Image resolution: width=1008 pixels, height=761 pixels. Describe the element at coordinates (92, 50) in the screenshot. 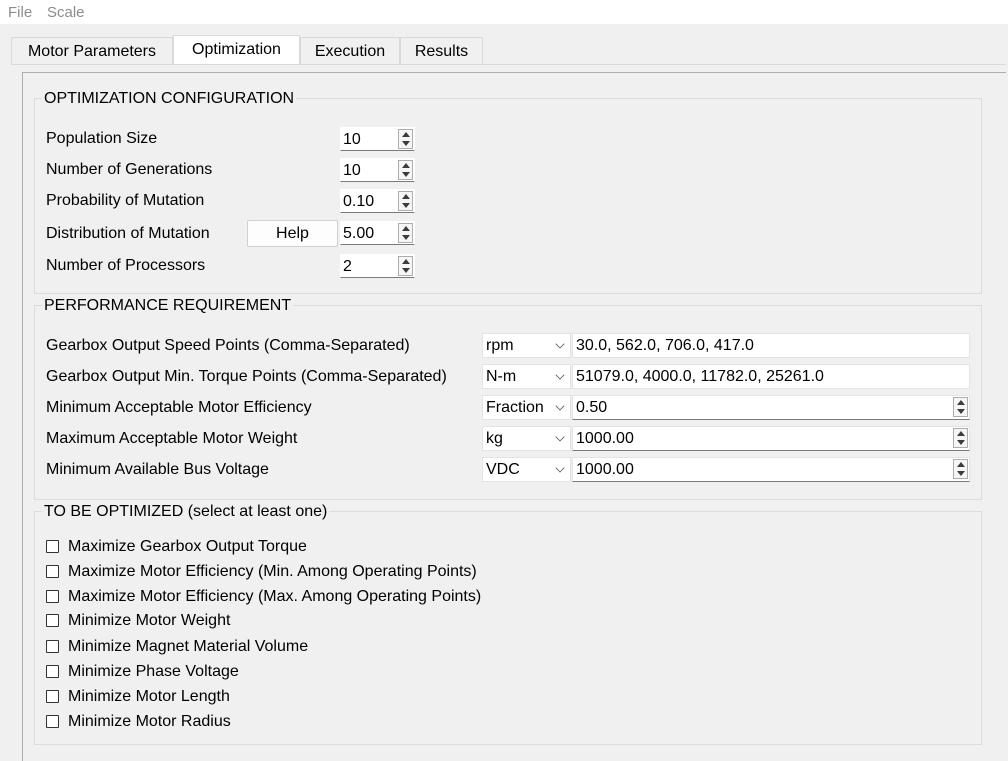

I see `tab-motor-parameters: Motor Parameters` at that location.